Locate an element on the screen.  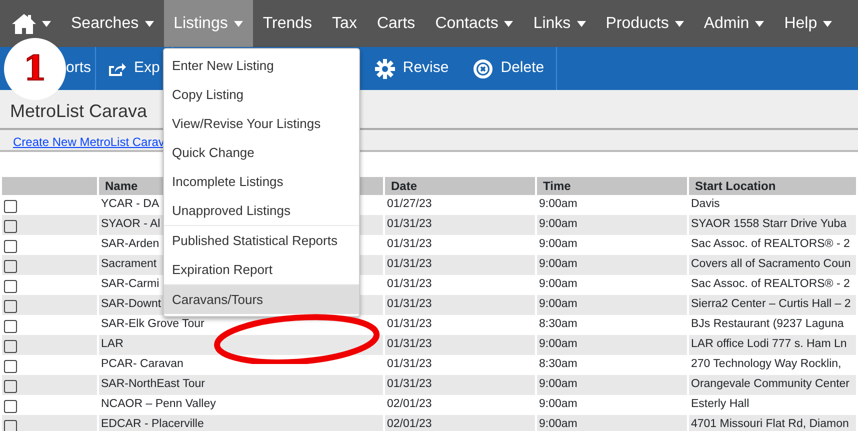
table-cell: SAR-NorthEast Tour is located at coordinates (153, 384).